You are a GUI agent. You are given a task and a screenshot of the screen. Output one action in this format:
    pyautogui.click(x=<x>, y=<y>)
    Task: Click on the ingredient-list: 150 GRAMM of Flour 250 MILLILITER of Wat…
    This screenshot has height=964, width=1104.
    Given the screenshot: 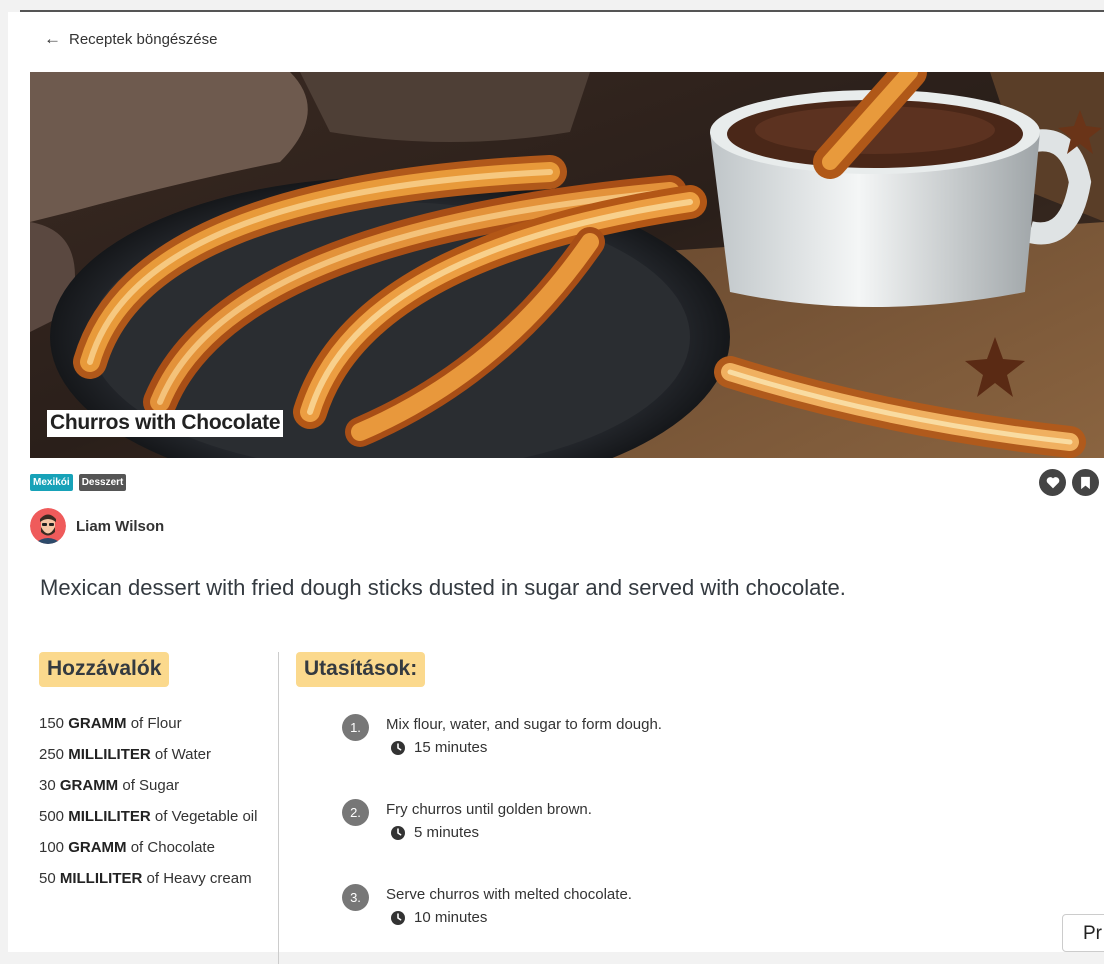 What is the action you would take?
    pyautogui.click(x=148, y=807)
    